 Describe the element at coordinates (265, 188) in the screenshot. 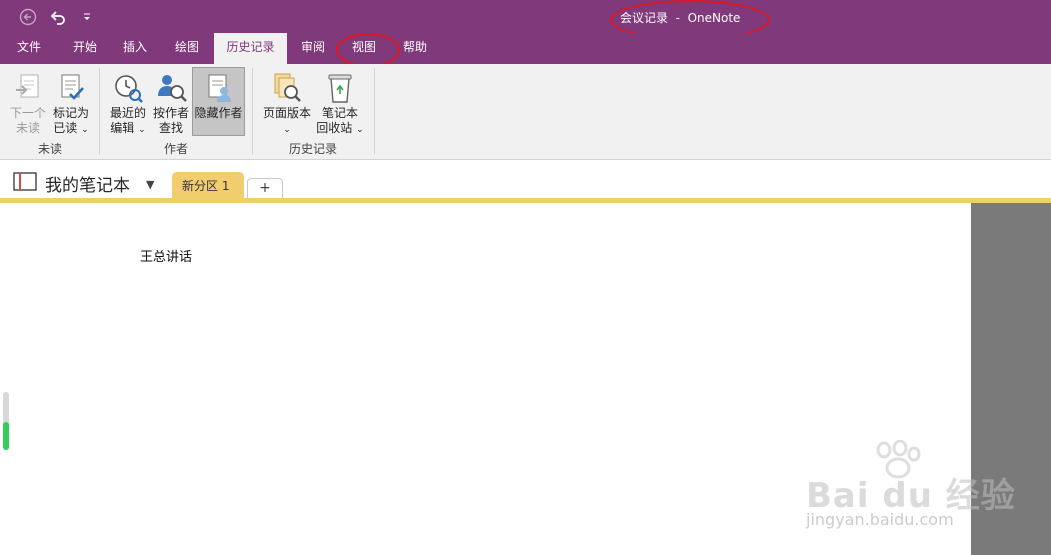

I see `add-section-button: +` at that location.